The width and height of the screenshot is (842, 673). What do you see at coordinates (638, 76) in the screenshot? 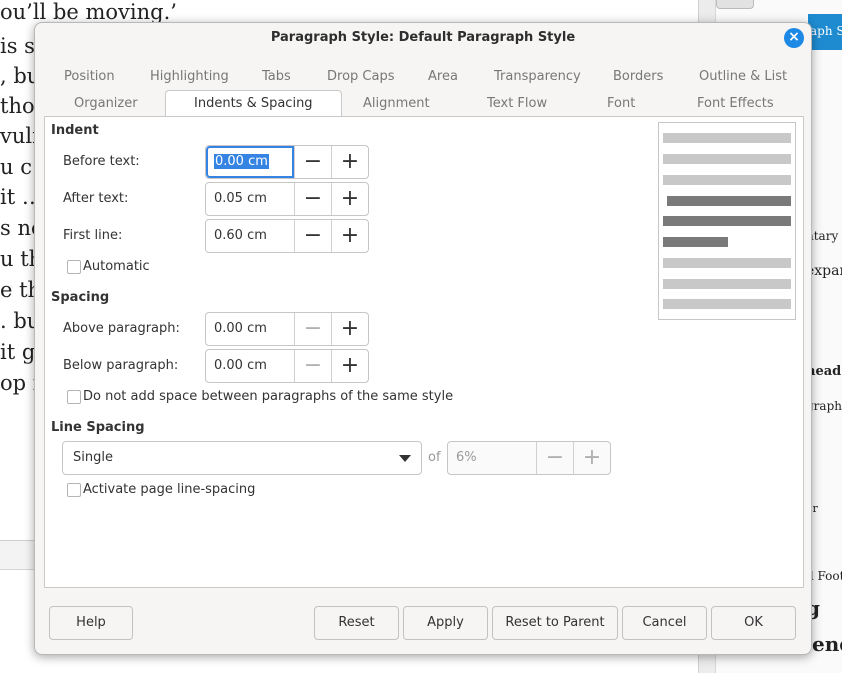
I see `tab-borders: Borders` at bounding box center [638, 76].